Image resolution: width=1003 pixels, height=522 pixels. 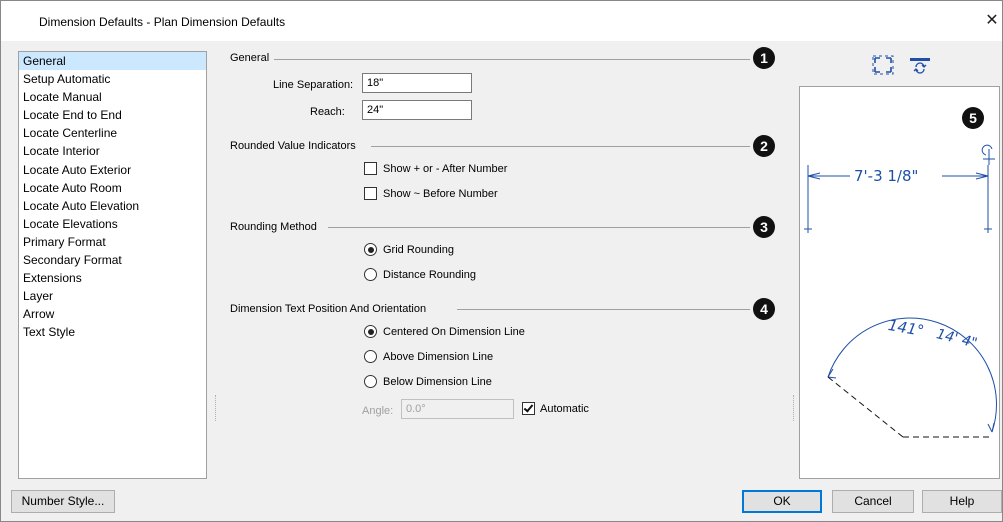 I want to click on sidebar-item-arrow: Arrow, so click(x=112, y=314).